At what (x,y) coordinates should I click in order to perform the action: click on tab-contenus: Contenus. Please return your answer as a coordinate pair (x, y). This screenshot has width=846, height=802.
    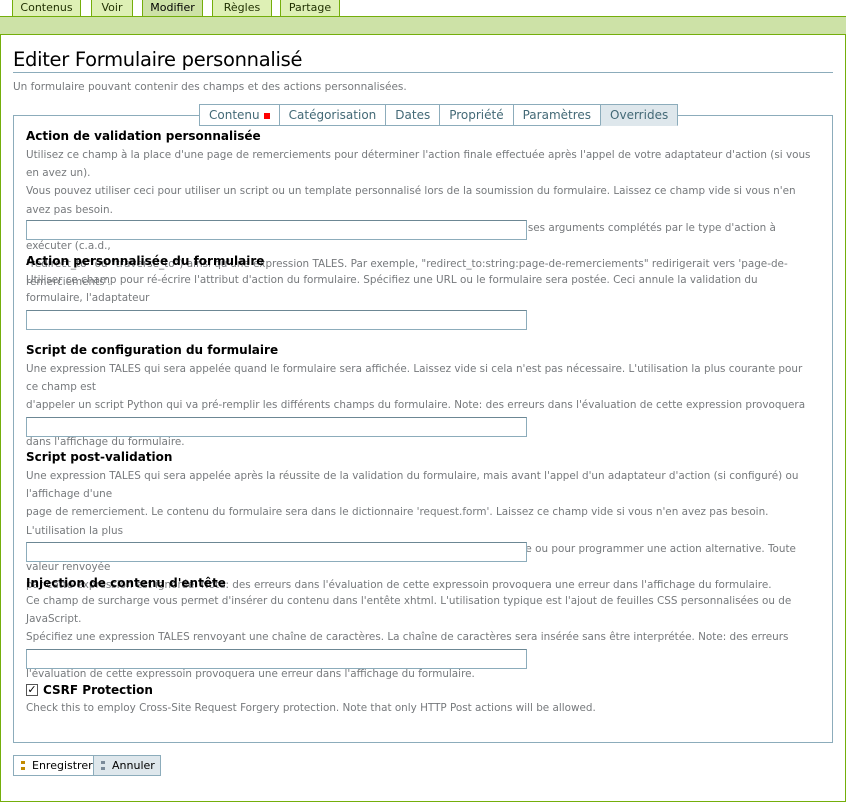
    Looking at the image, I should click on (46, 8).